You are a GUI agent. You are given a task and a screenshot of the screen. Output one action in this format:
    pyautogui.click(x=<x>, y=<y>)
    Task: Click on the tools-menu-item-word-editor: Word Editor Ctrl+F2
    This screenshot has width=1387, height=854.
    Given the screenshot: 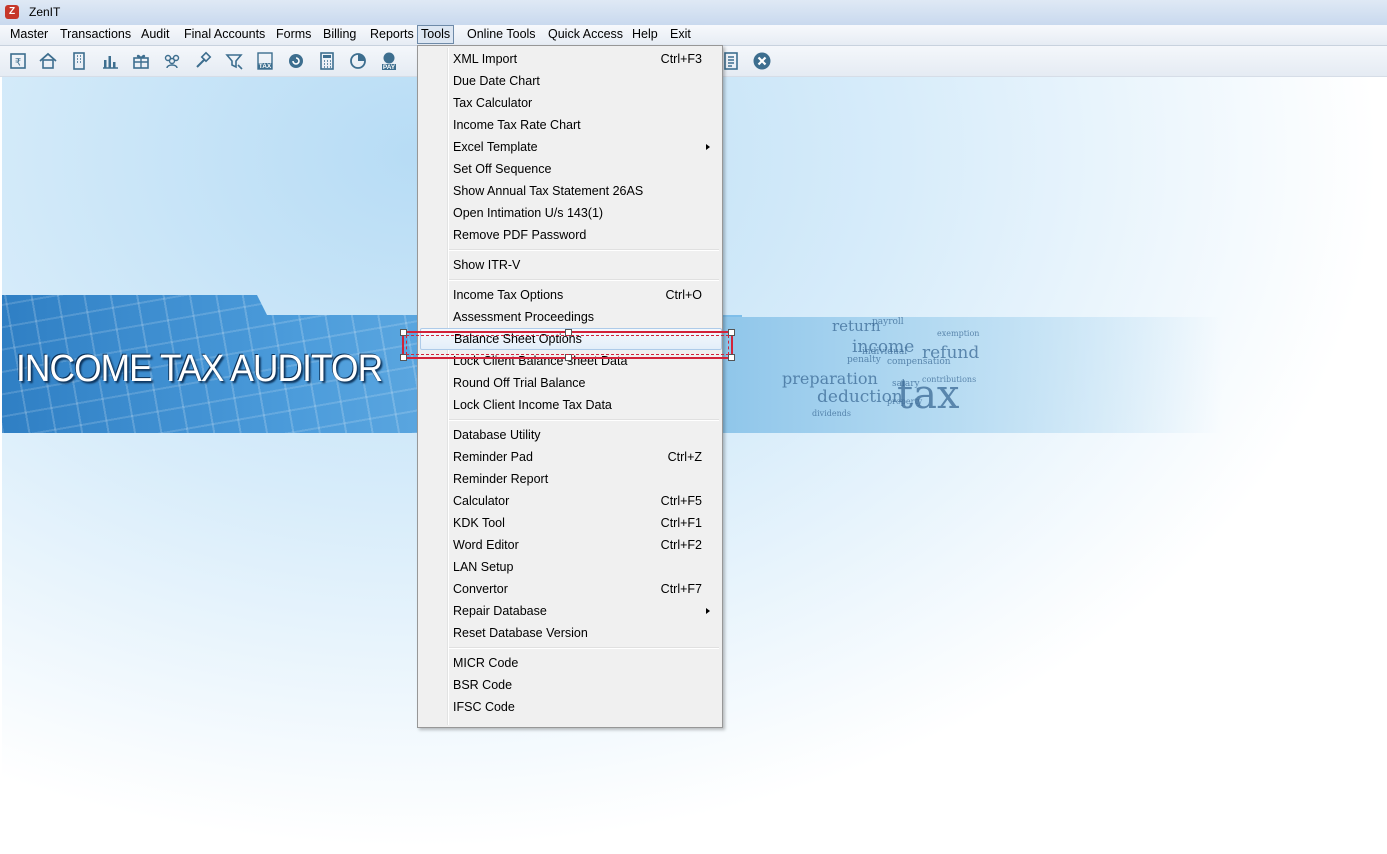 What is the action you would take?
    pyautogui.click(x=570, y=545)
    